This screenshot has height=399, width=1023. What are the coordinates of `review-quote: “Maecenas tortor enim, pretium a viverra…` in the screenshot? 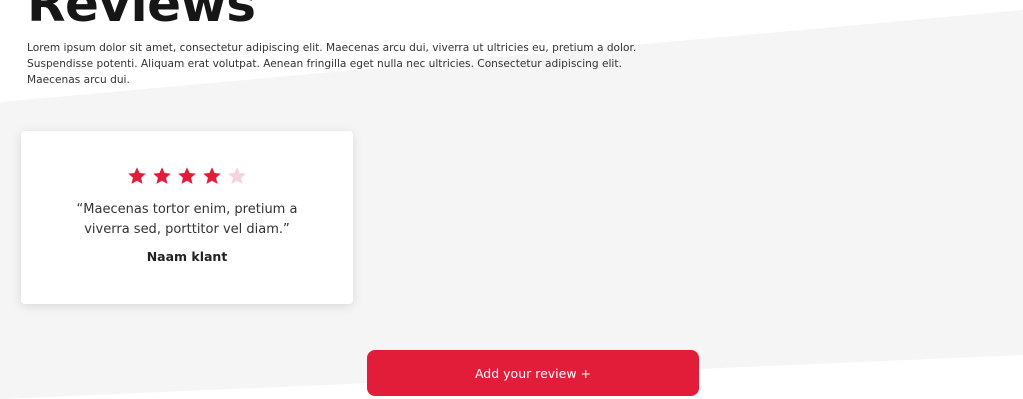 It's located at (187, 219).